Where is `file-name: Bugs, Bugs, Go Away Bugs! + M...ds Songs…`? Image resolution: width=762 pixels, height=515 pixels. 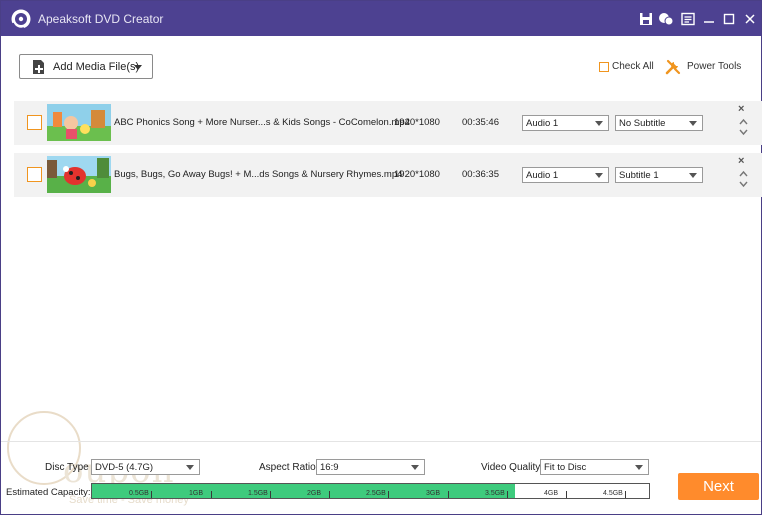
file-name: Bugs, Bugs, Go Away Bugs! + M...ds Songs… is located at coordinates (258, 174).